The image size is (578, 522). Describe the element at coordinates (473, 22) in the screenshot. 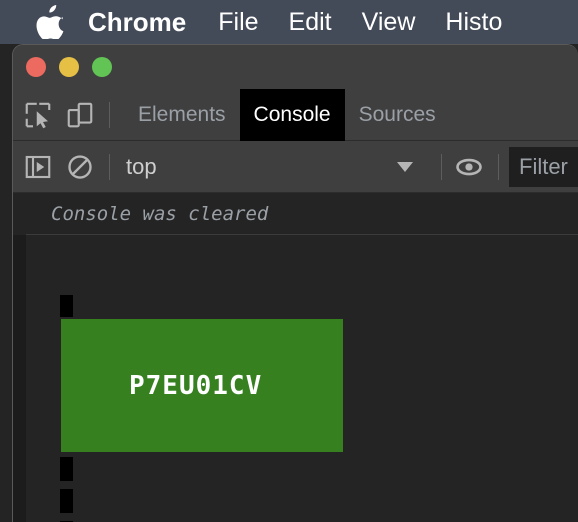

I see `menu-item-history: Histo` at that location.